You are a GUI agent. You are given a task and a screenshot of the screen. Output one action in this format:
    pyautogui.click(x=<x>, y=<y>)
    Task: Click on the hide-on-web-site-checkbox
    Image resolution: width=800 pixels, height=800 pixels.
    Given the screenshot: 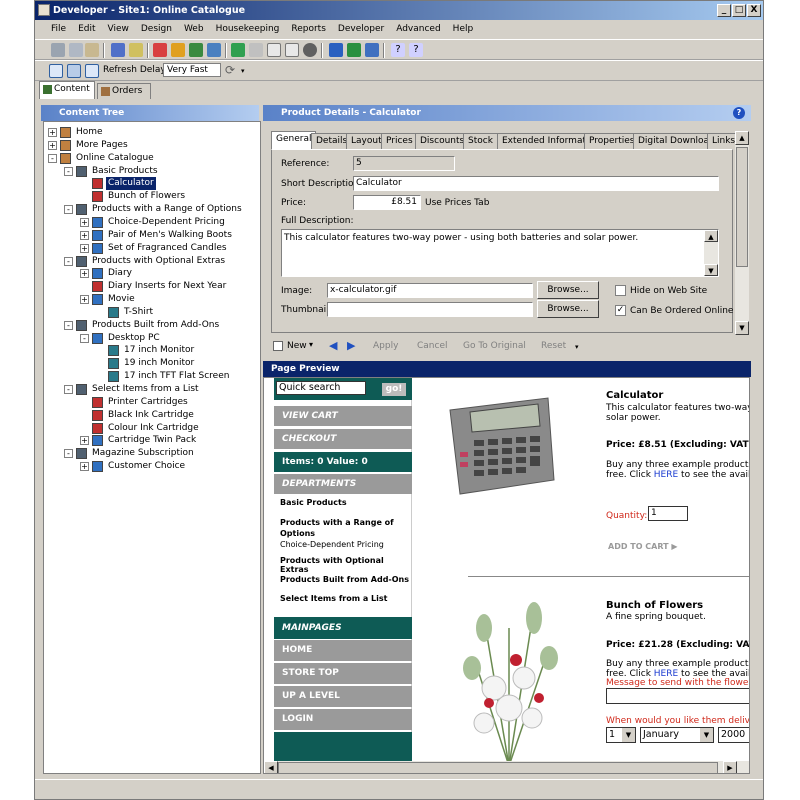 What is the action you would take?
    pyautogui.click(x=620, y=290)
    